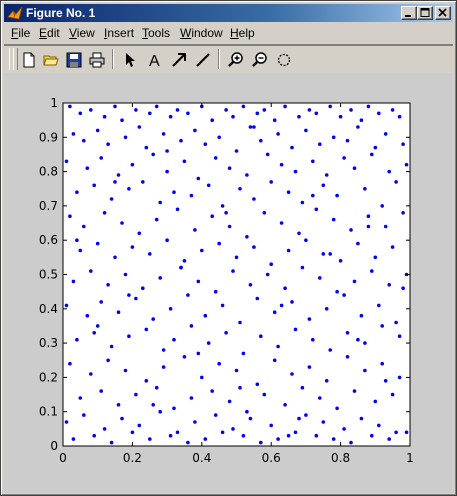  I want to click on close-button, so click(443, 13).